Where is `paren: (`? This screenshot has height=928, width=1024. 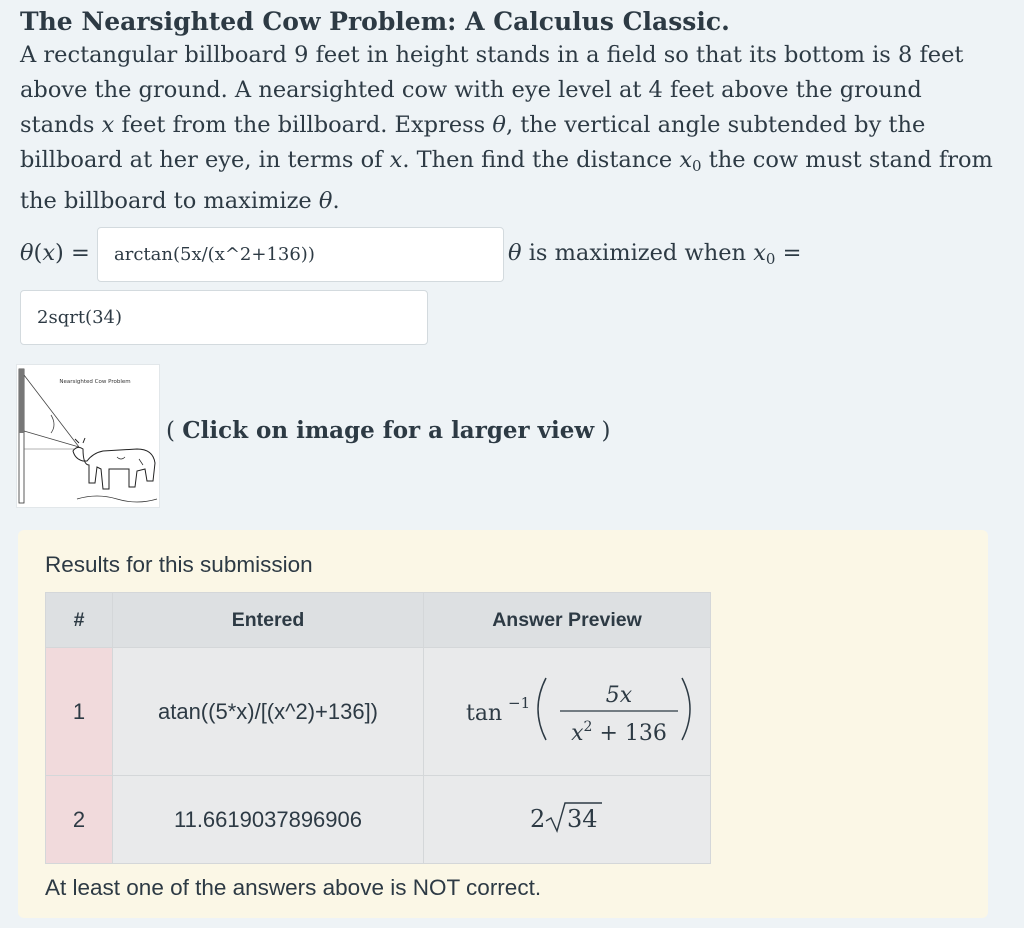
paren: ( is located at coordinates (174, 431).